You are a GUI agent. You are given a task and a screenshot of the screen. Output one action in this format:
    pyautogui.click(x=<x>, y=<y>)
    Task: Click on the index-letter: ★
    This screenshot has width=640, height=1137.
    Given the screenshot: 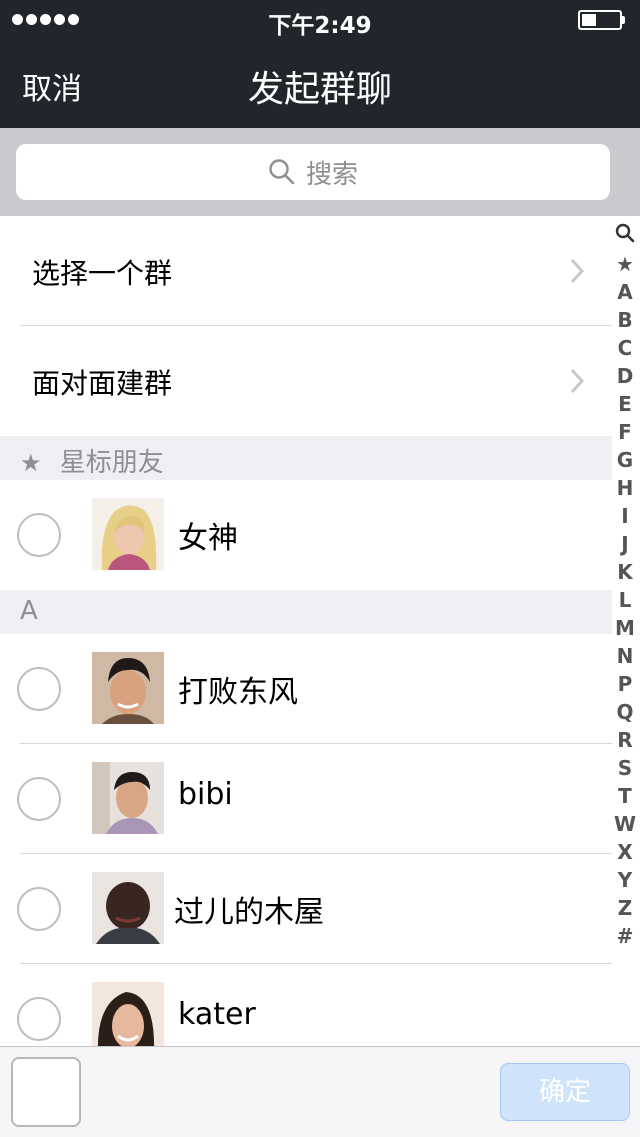 What is the action you would take?
    pyautogui.click(x=625, y=264)
    